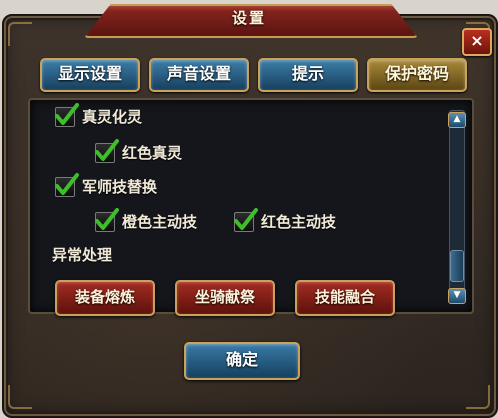 This screenshot has height=418, width=498. Describe the element at coordinates (457, 266) in the screenshot. I see `scrollbar-thumb` at that location.